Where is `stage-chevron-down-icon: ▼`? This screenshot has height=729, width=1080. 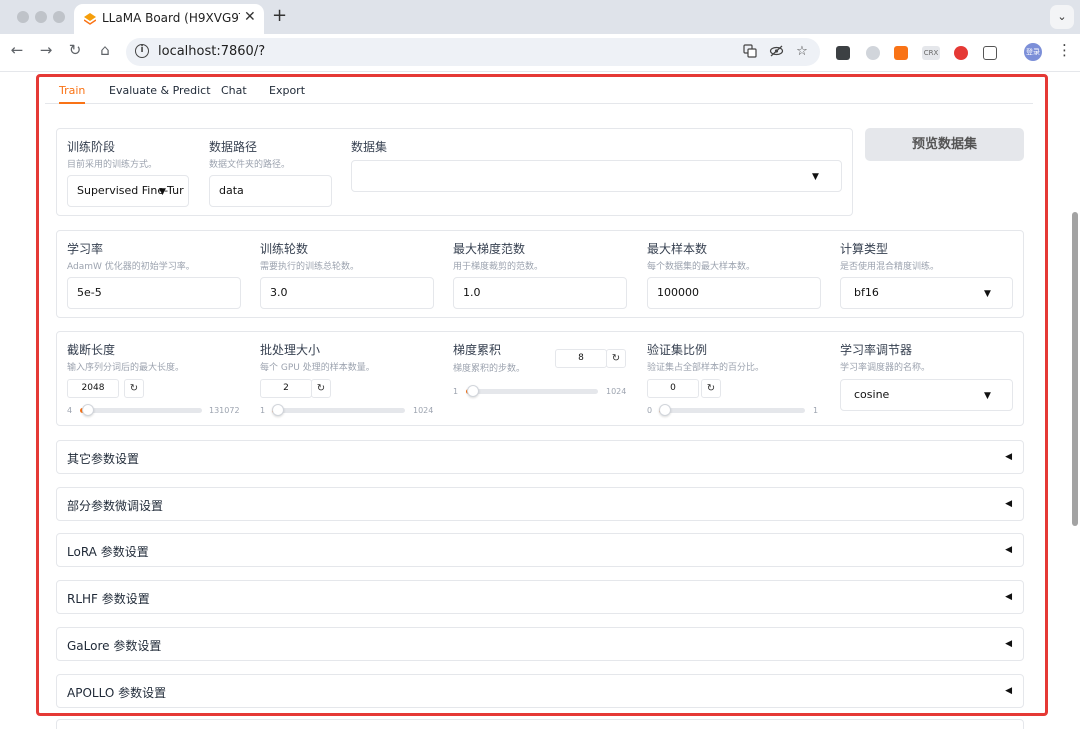 stage-chevron-down-icon: ▼ is located at coordinates (162, 192).